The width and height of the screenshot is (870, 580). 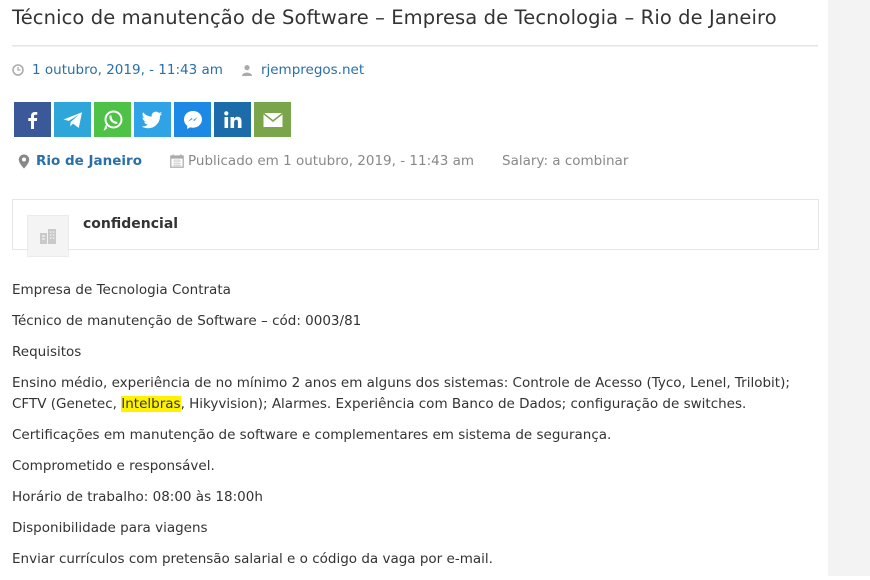 What do you see at coordinates (565, 161) in the screenshot?
I see `job-salary: Salary: a combinar` at bounding box center [565, 161].